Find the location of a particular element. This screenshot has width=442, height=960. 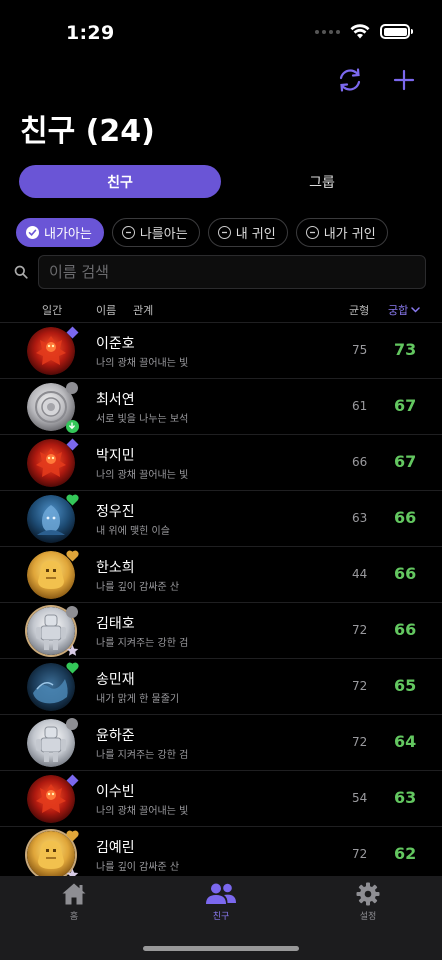

friend-name: 이수빈 is located at coordinates (115, 792).